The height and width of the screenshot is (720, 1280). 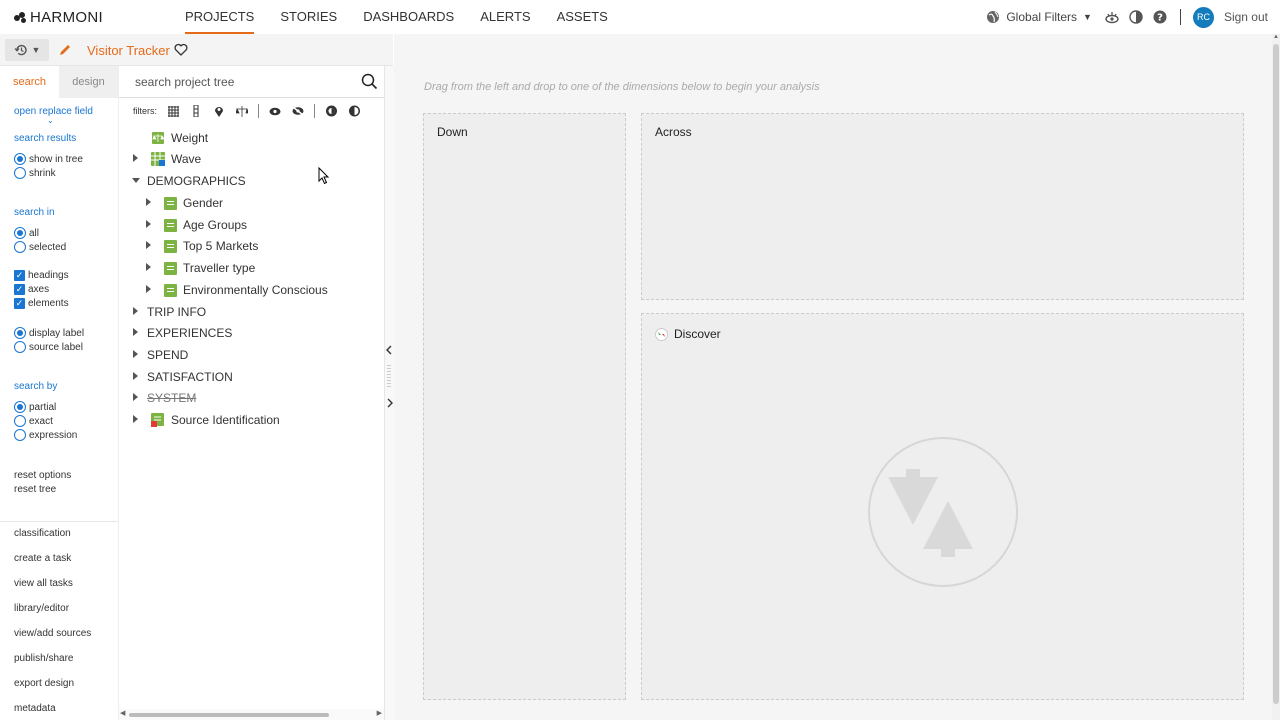 What do you see at coordinates (1136, 17) in the screenshot?
I see `contrast-icon` at bounding box center [1136, 17].